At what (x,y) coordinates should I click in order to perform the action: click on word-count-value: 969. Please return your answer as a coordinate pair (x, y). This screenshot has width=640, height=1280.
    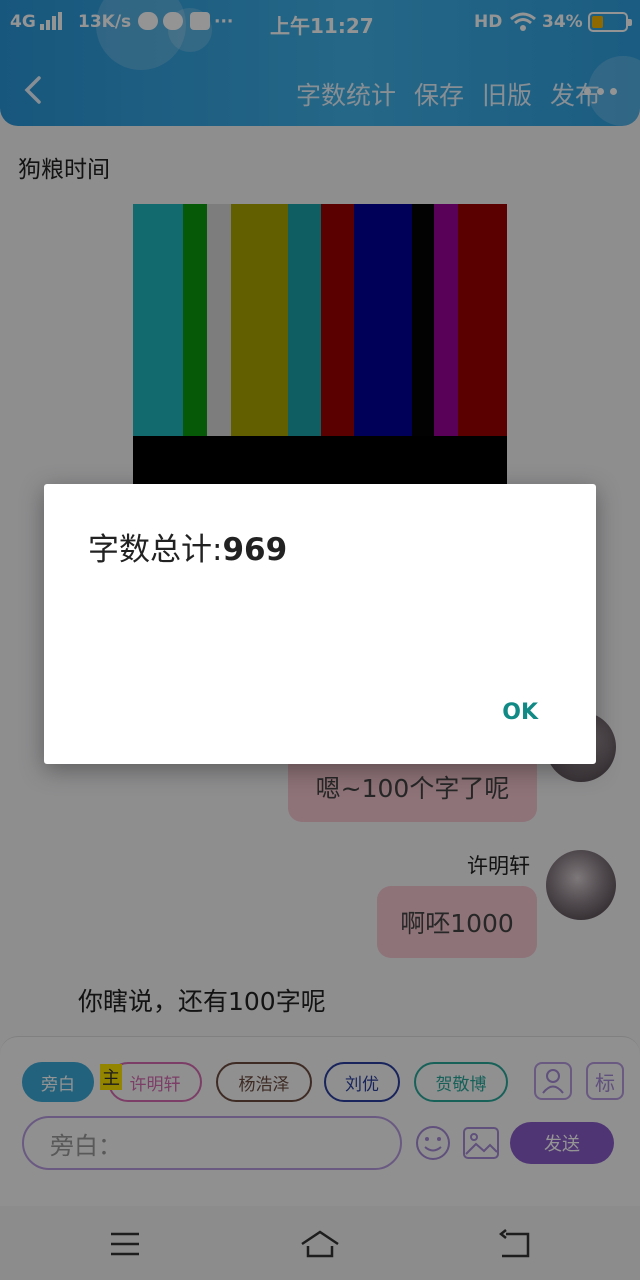
    Looking at the image, I should click on (255, 550).